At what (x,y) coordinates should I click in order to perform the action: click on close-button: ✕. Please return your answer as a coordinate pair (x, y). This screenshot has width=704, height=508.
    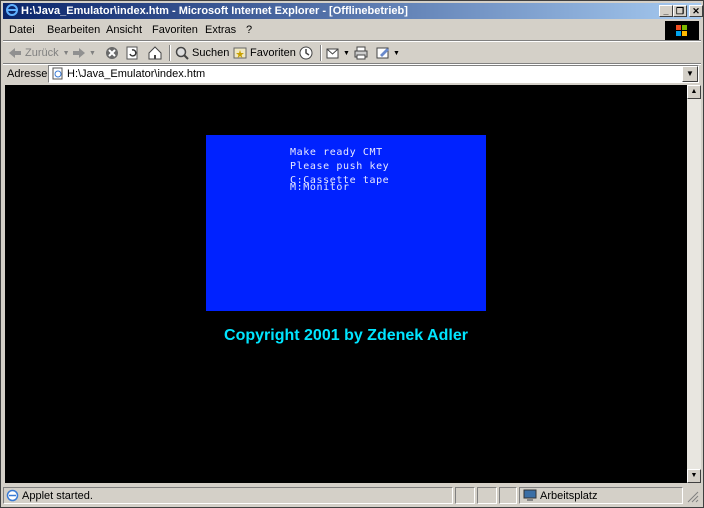
    Looking at the image, I should click on (696, 11).